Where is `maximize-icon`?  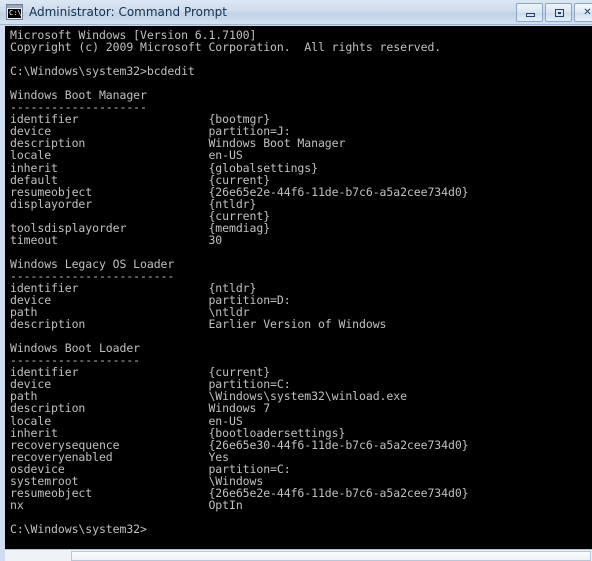 maximize-icon is located at coordinates (559, 13).